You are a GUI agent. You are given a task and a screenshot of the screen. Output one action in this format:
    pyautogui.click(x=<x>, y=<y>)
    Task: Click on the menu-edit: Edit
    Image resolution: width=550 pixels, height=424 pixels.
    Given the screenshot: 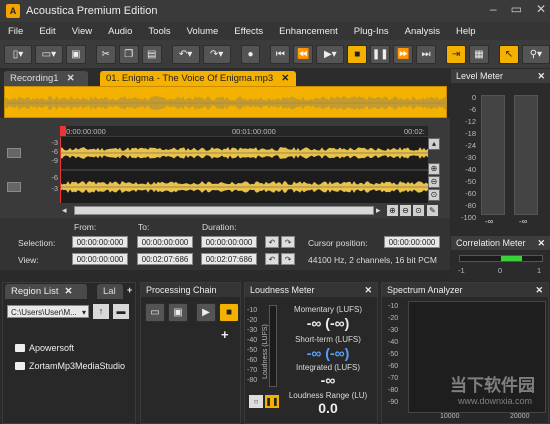 What is the action you would take?
    pyautogui.click(x=47, y=31)
    